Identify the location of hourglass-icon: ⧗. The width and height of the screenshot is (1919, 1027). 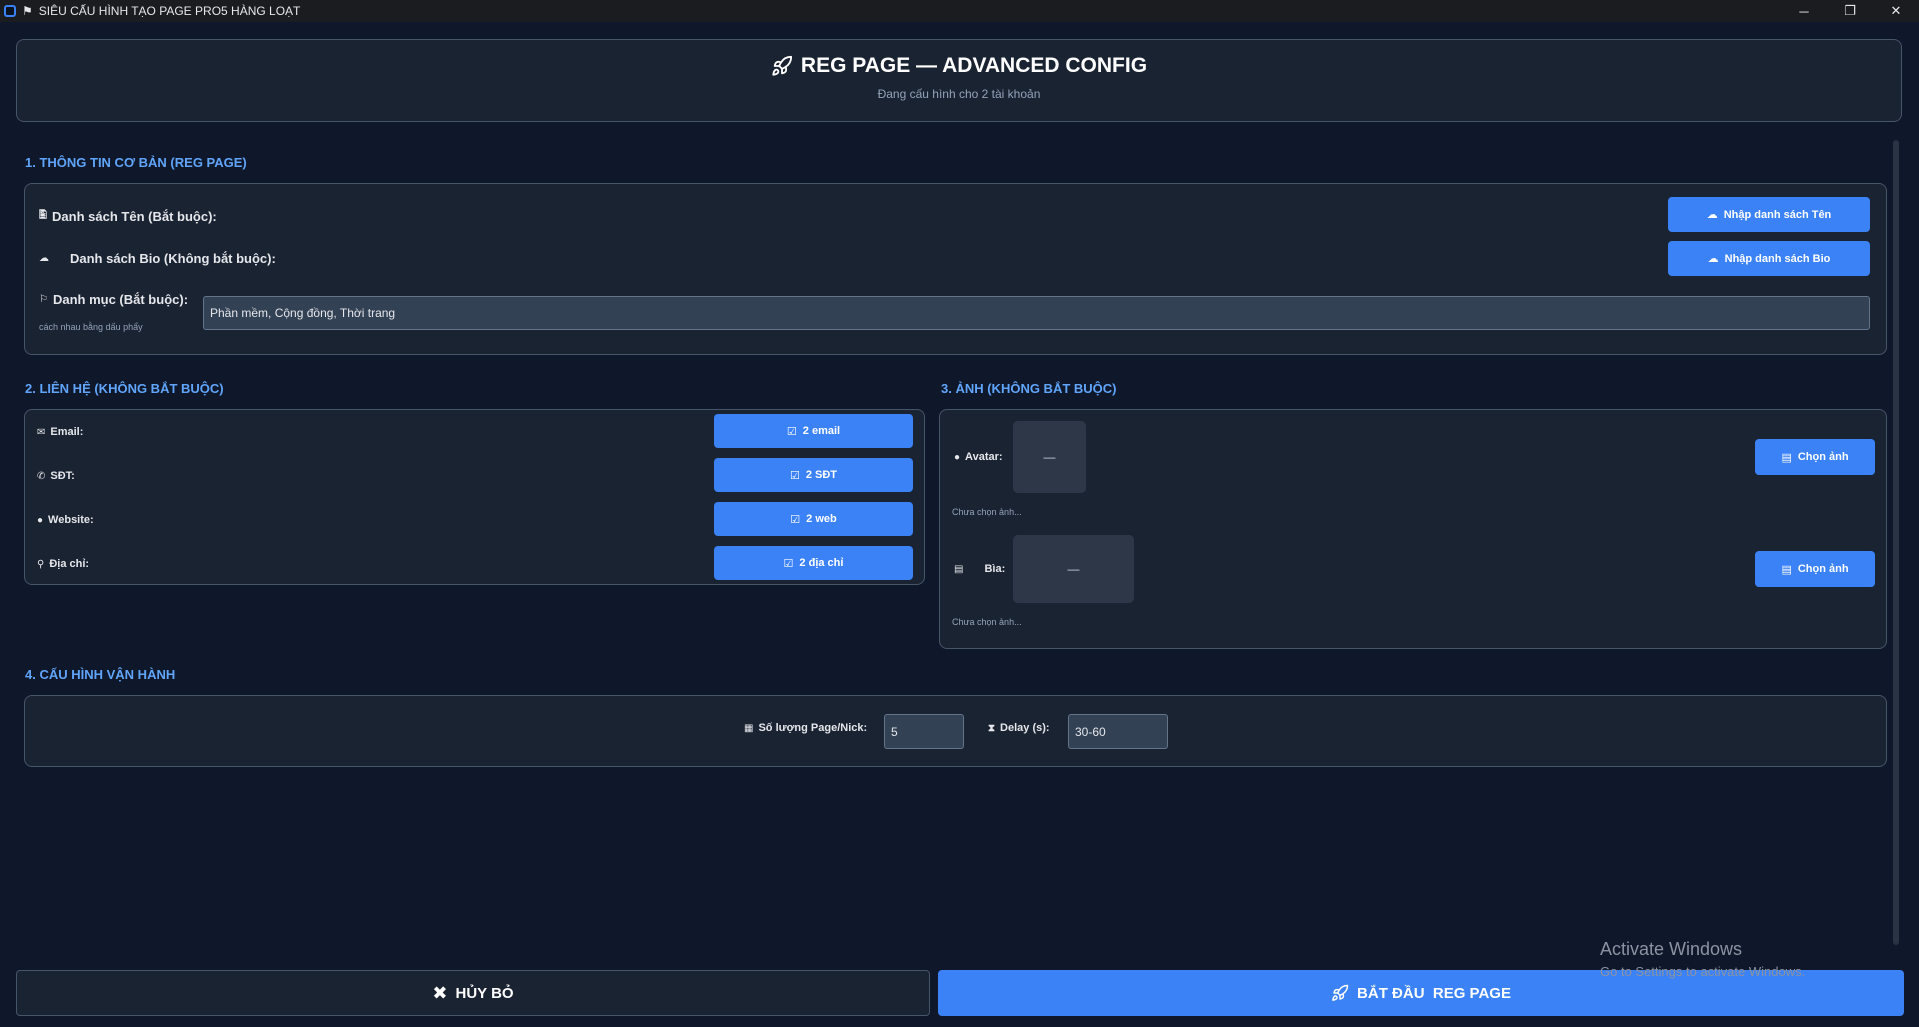
(992, 728).